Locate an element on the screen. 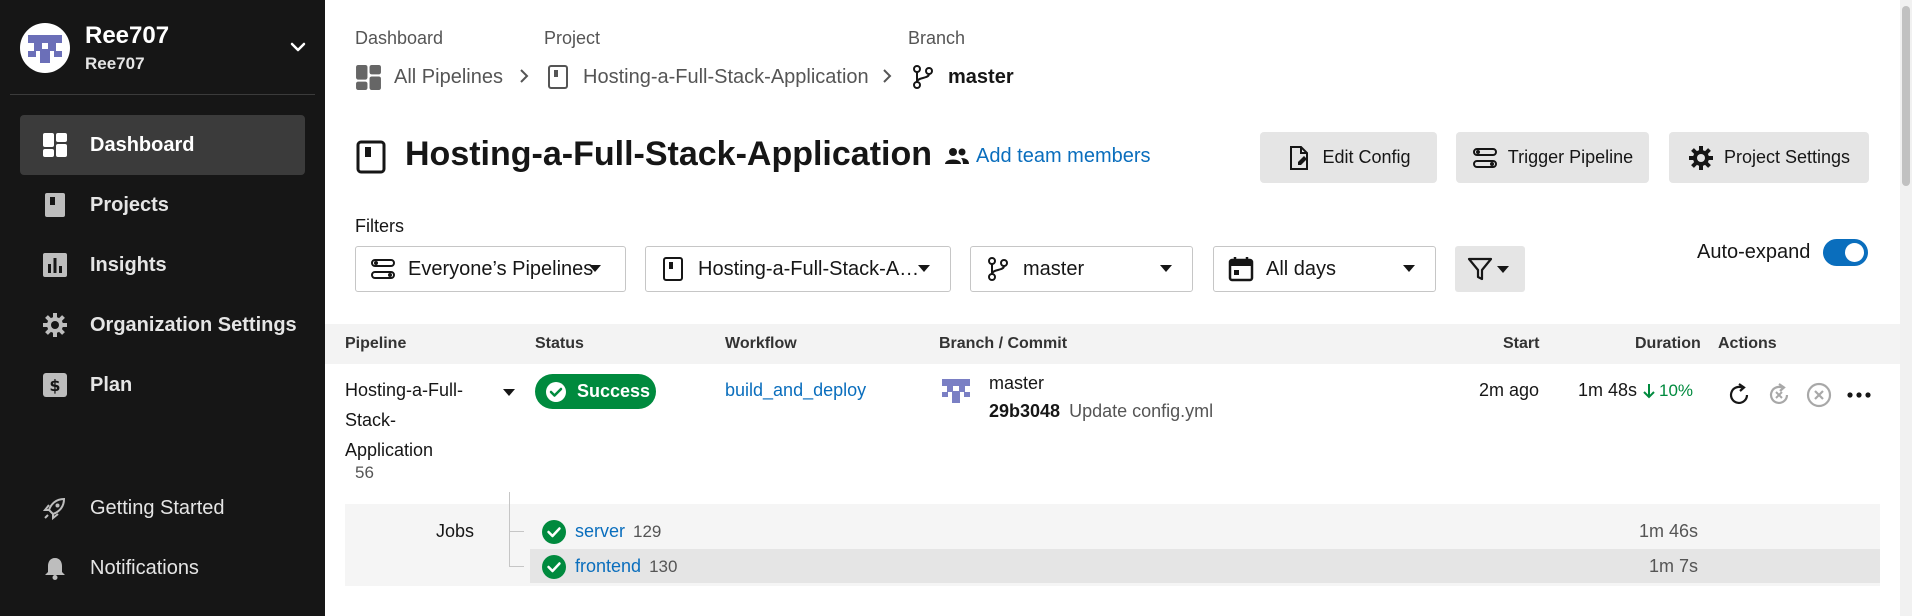  job-tree-line is located at coordinates (509, 529).